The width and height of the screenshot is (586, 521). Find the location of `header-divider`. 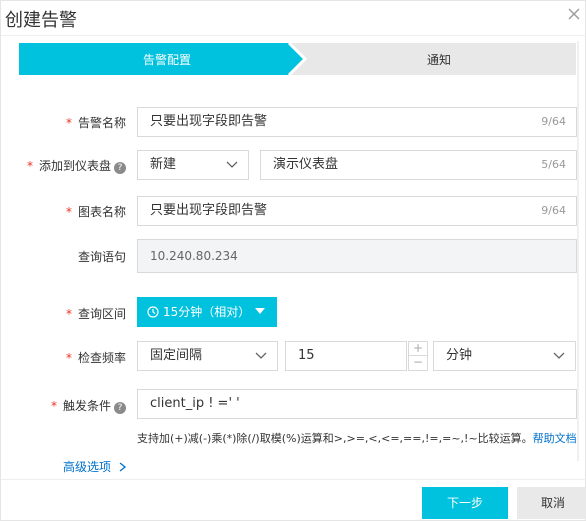

header-divider is located at coordinates (293, 35).